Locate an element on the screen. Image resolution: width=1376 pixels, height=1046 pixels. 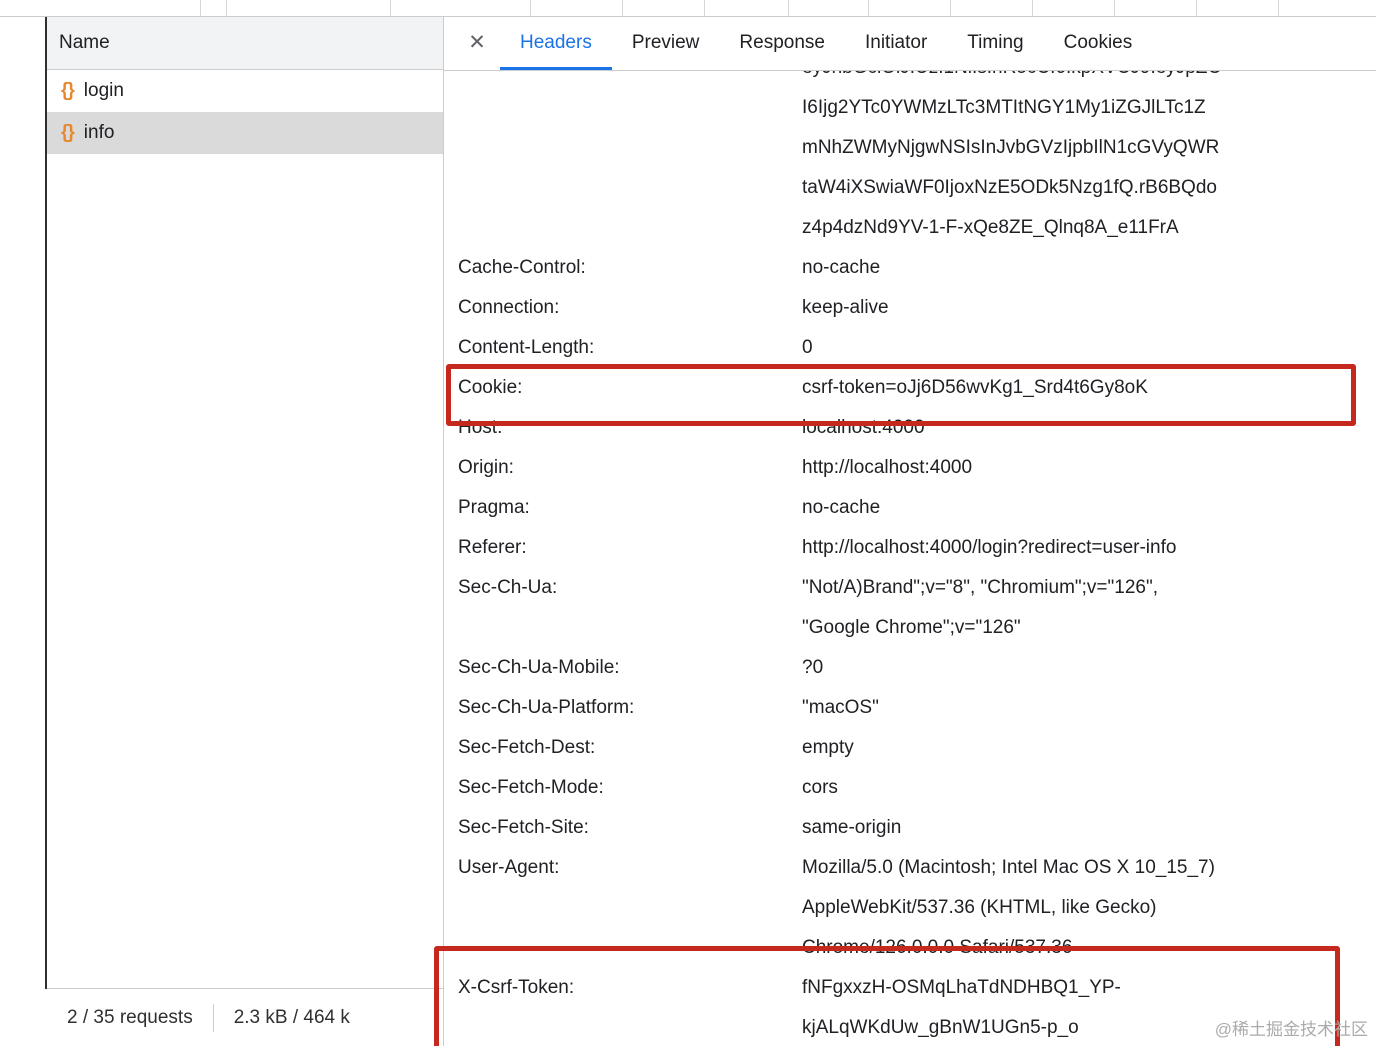
tab-response: Response is located at coordinates (782, 43).